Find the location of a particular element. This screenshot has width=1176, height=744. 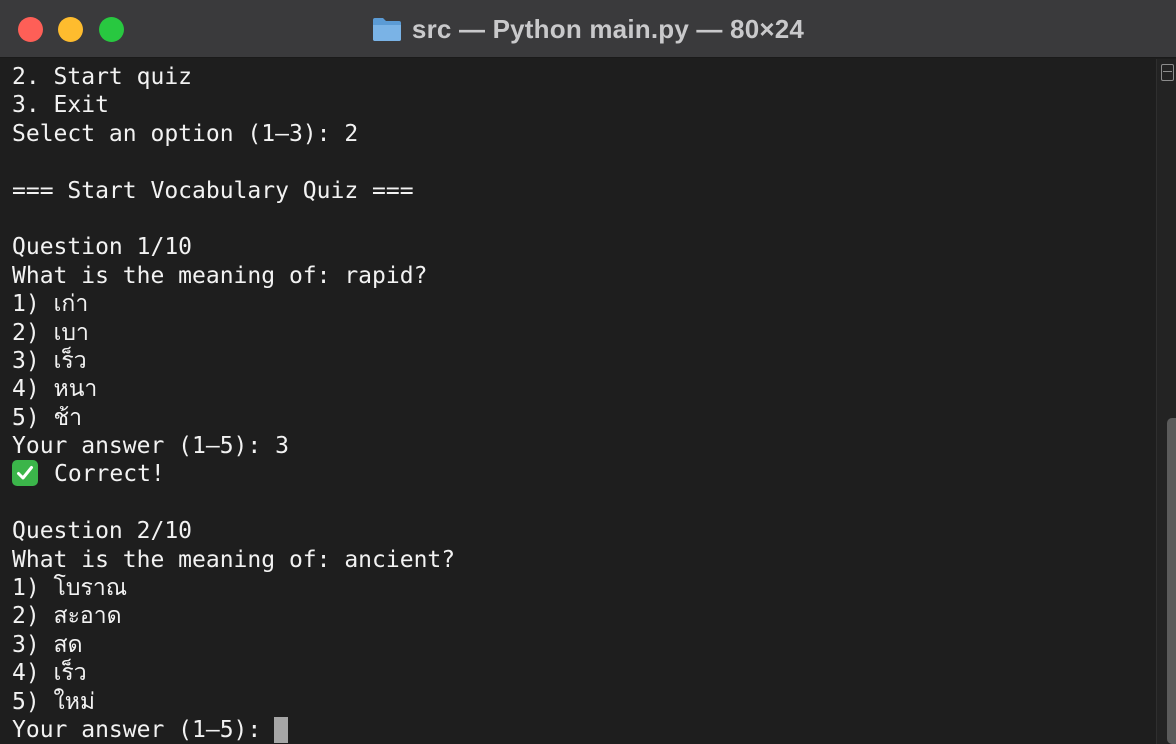

terminal-line: What is the meaning of: ancient? is located at coordinates (234, 559).